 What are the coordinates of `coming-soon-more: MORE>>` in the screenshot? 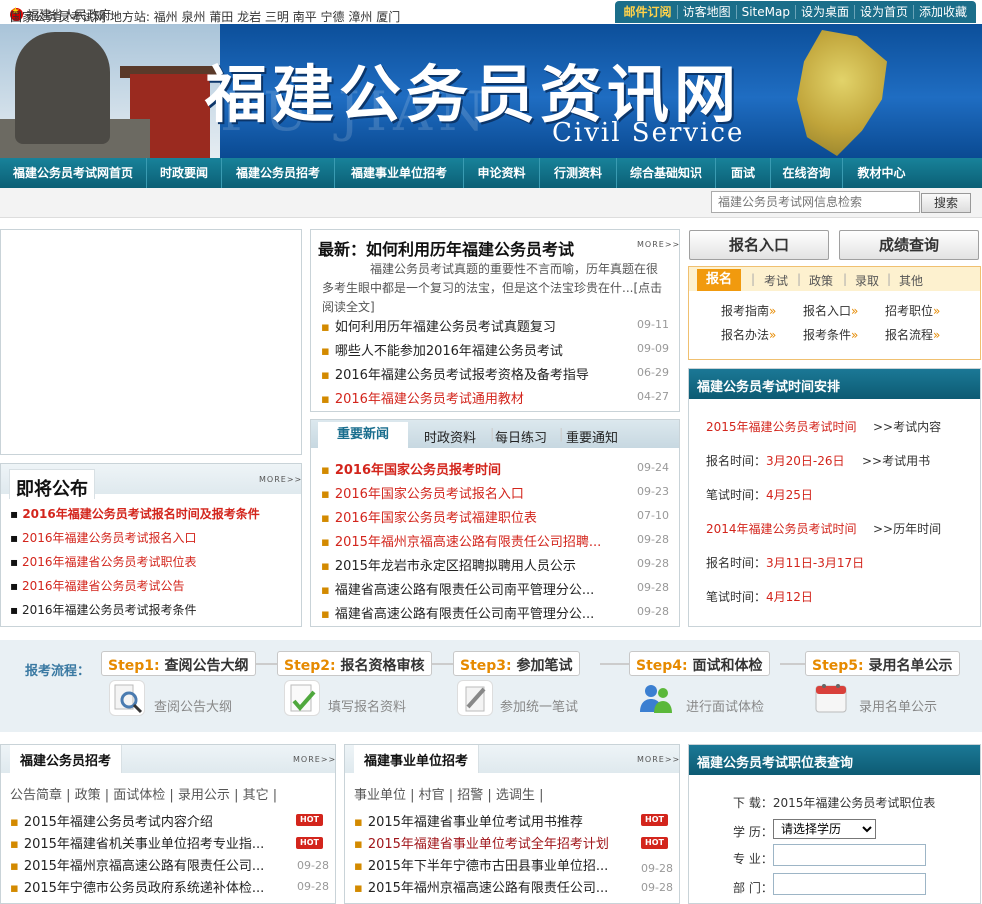 It's located at (280, 479).